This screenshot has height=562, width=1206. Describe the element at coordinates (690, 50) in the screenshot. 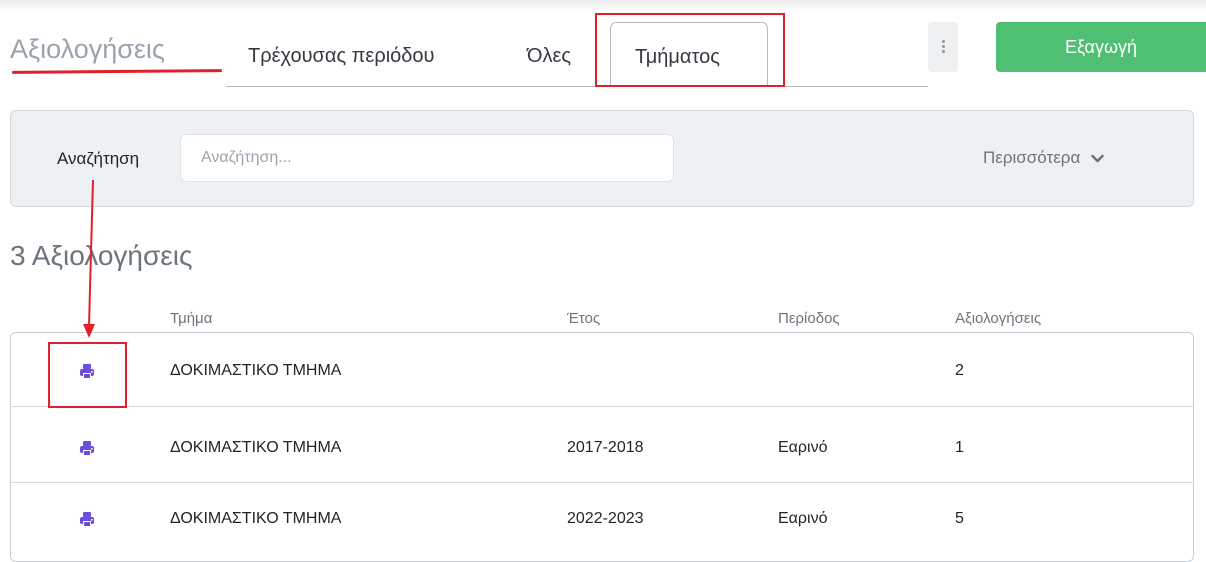

I see `highlight-box-tab` at that location.